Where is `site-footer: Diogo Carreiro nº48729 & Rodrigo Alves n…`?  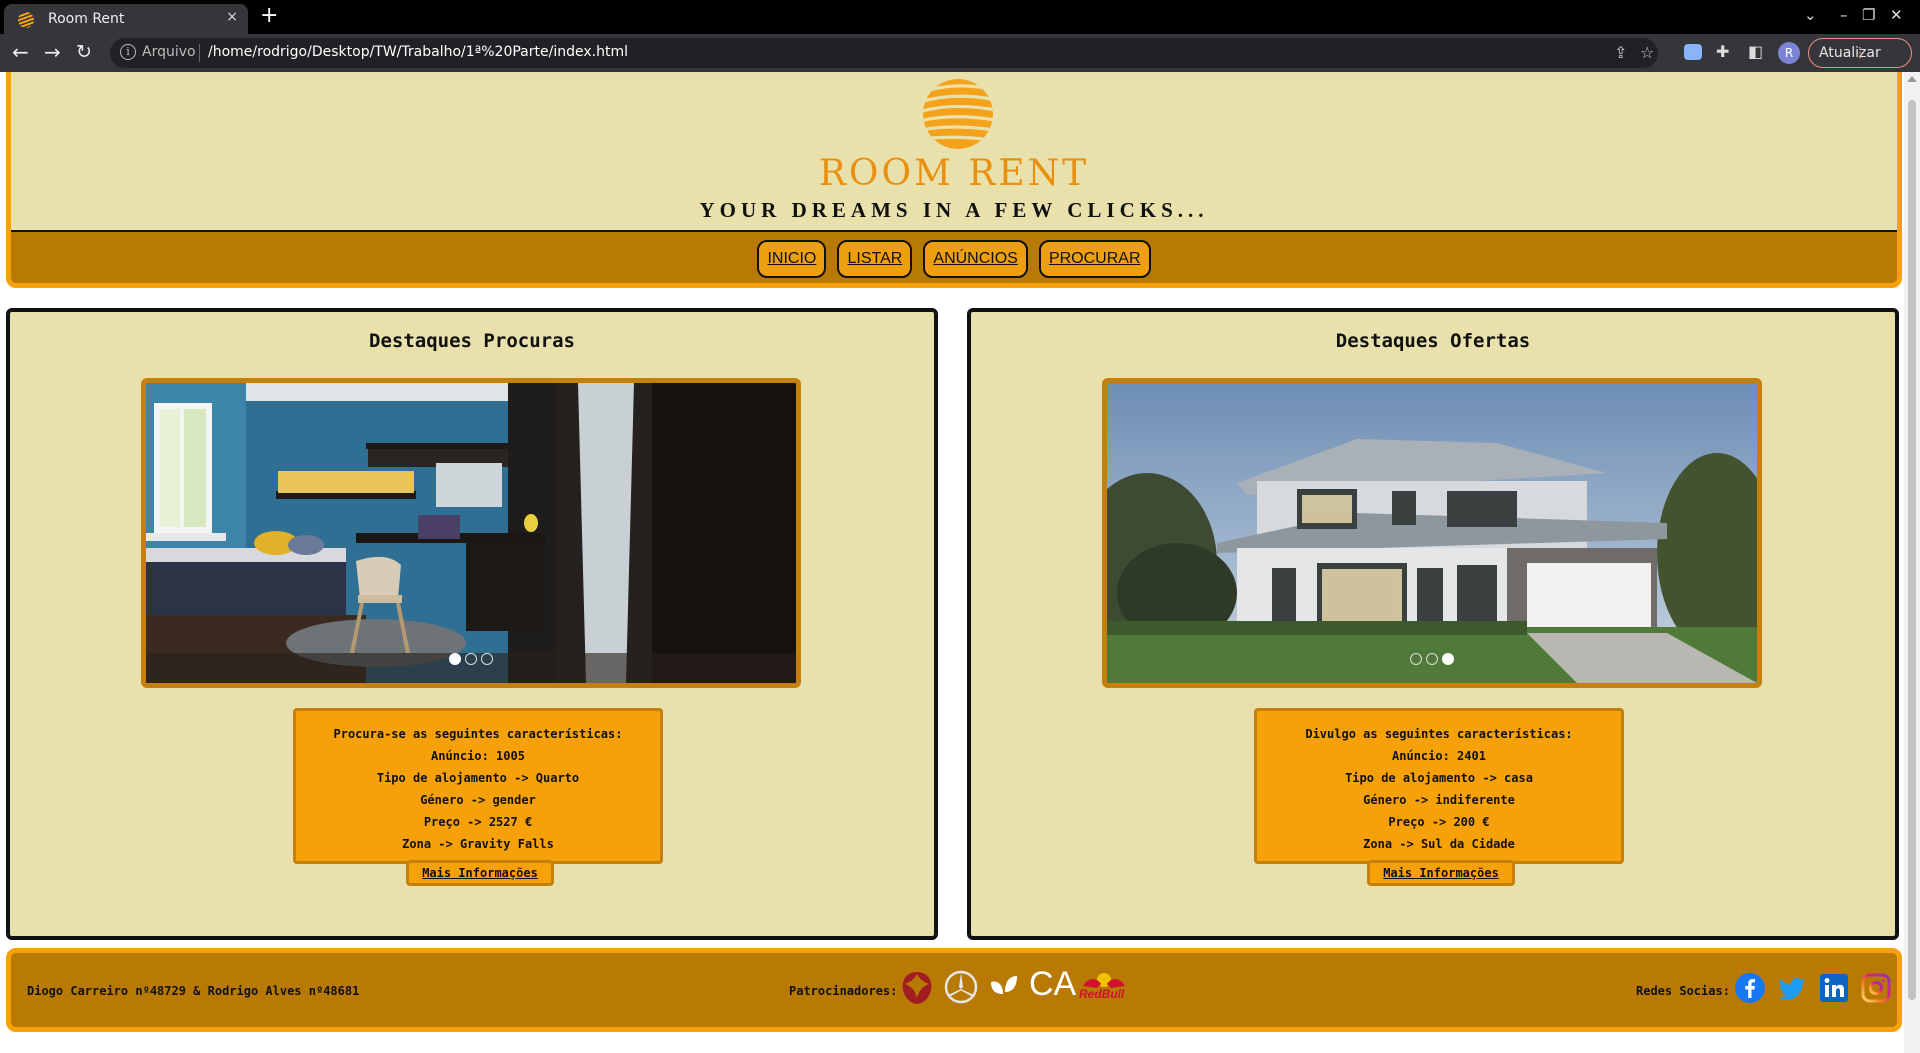
site-footer: Diogo Carreiro nº48729 & Rodrigo Alves n… is located at coordinates (954, 990).